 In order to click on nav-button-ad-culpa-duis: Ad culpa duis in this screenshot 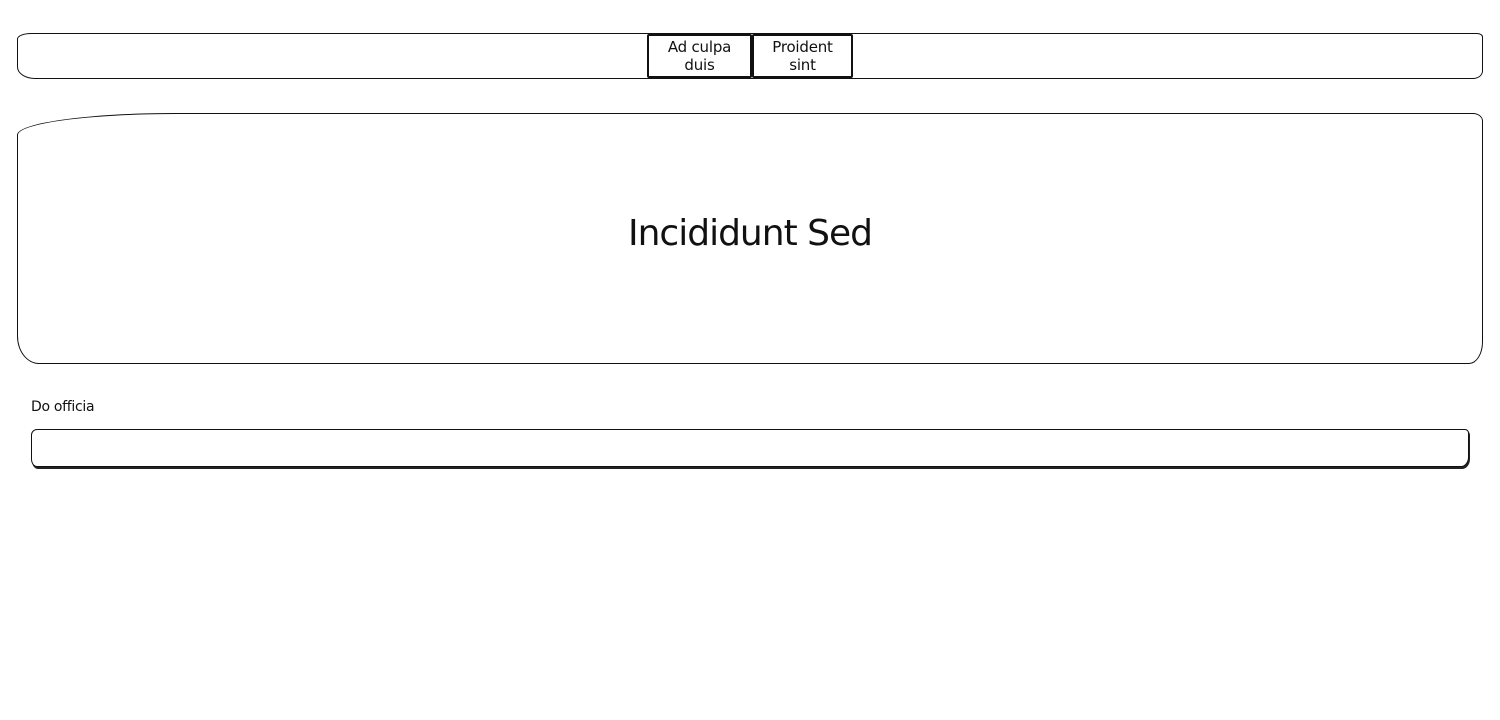, I will do `click(699, 56)`.